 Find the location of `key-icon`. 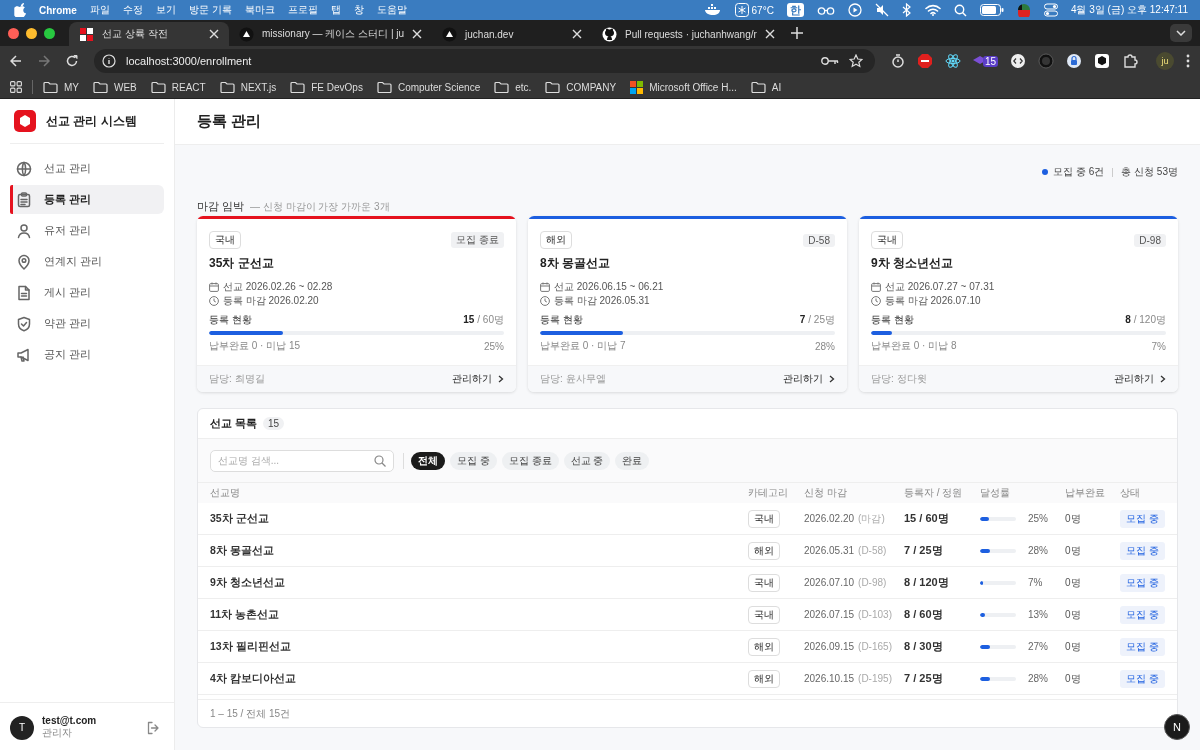

key-icon is located at coordinates (829, 61).